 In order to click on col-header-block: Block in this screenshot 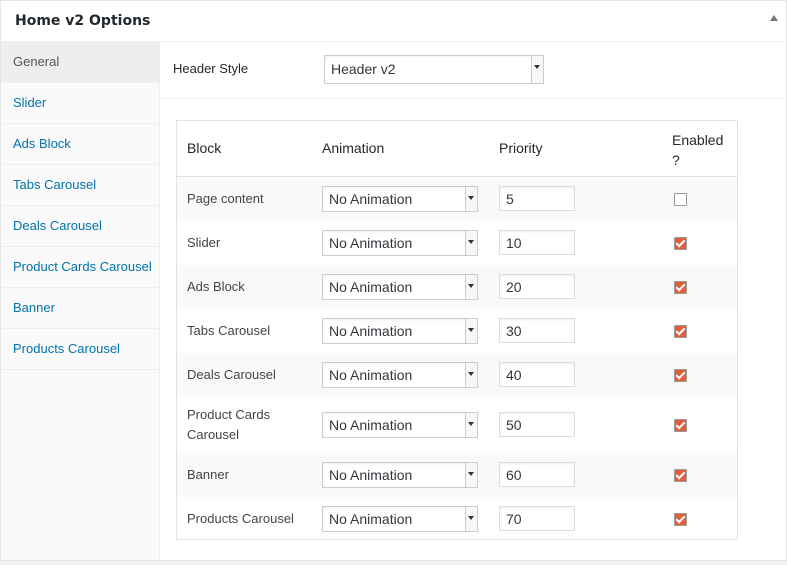, I will do `click(204, 148)`.